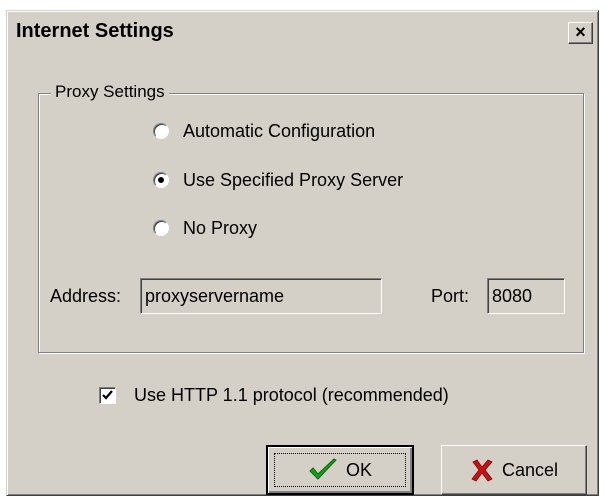  What do you see at coordinates (86, 296) in the screenshot?
I see `address-label: Address:` at bounding box center [86, 296].